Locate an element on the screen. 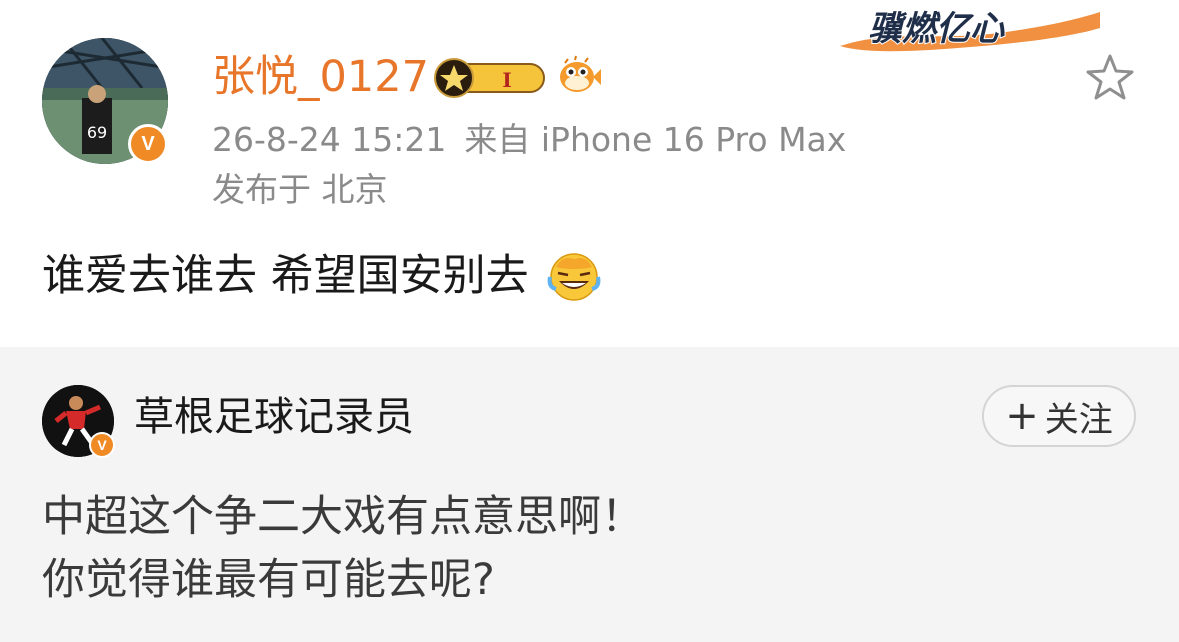 This screenshot has height=642, width=1179. post-text: 谁爱去谁去 希望国安别去 is located at coordinates (285, 276).